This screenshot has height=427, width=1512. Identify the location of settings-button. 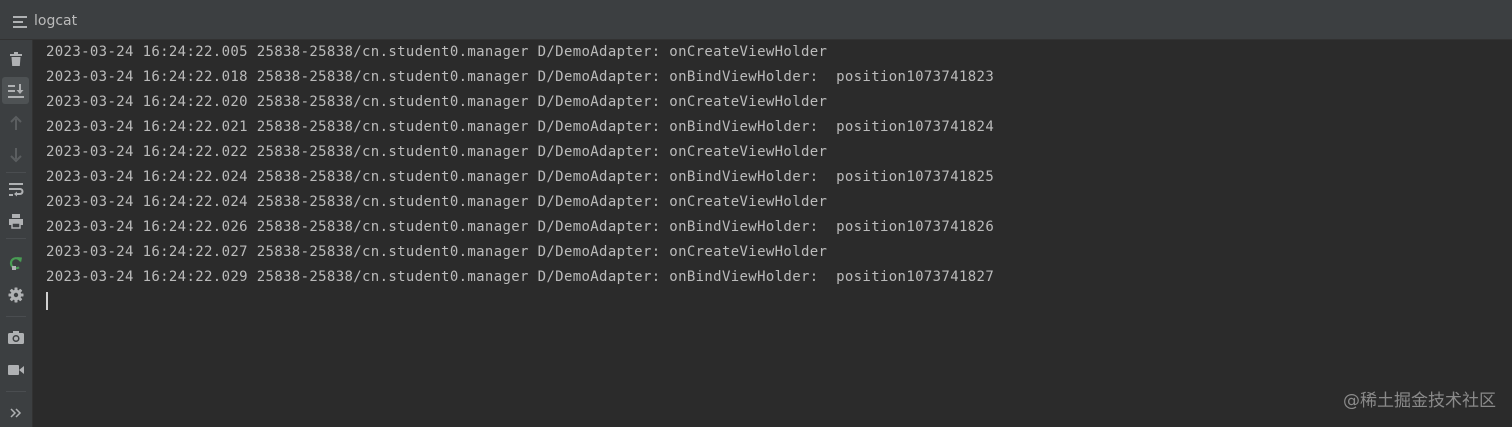
(15, 294).